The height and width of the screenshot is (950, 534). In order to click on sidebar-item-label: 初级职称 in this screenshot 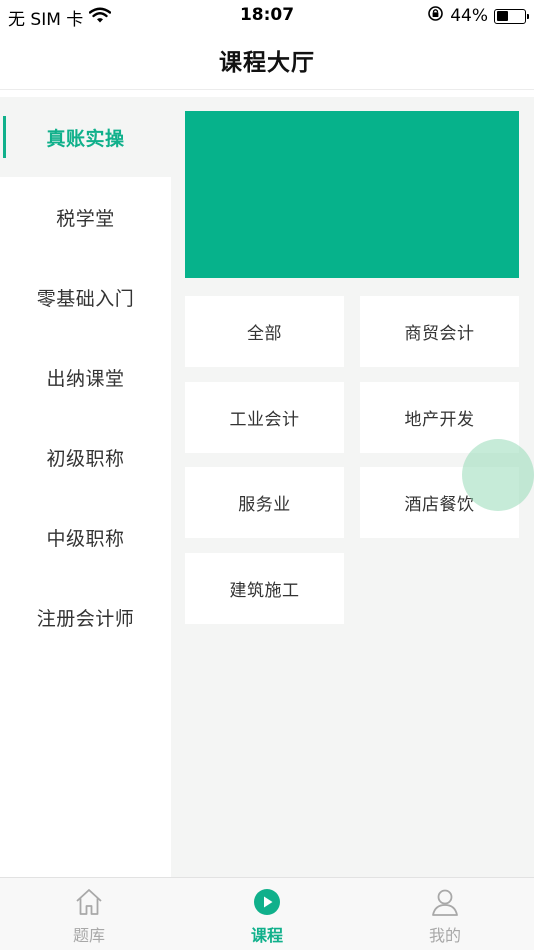, I will do `click(85, 458)`.